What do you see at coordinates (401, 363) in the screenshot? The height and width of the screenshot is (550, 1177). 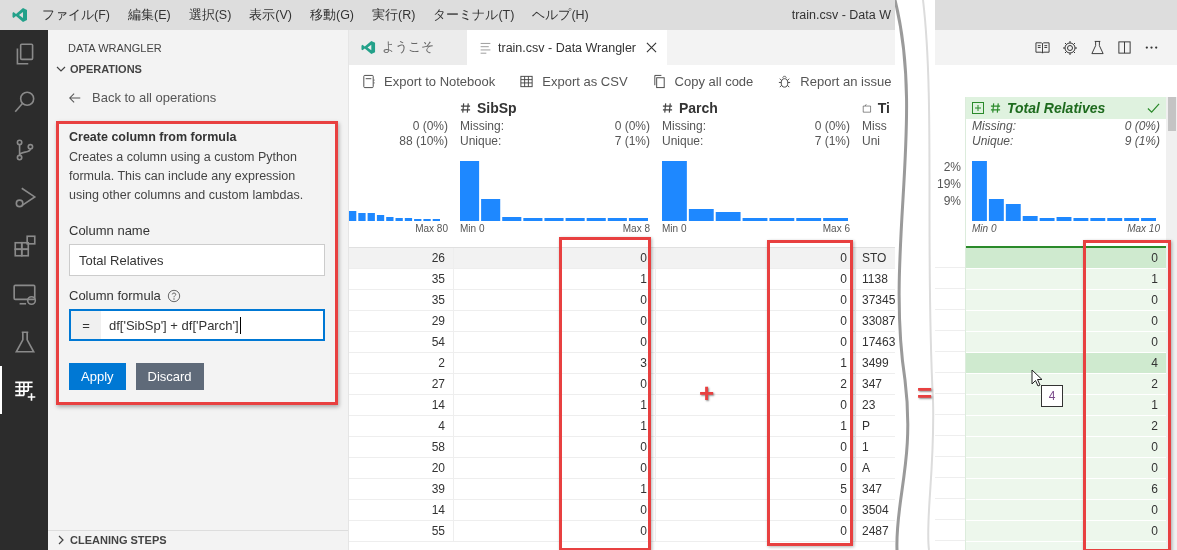 I see `table-cell: 2` at bounding box center [401, 363].